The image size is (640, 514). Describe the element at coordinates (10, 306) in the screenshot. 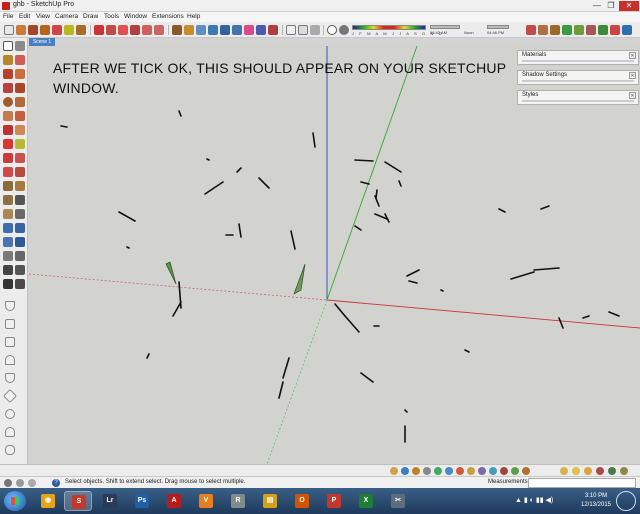

I see `iso-view-icon` at that location.